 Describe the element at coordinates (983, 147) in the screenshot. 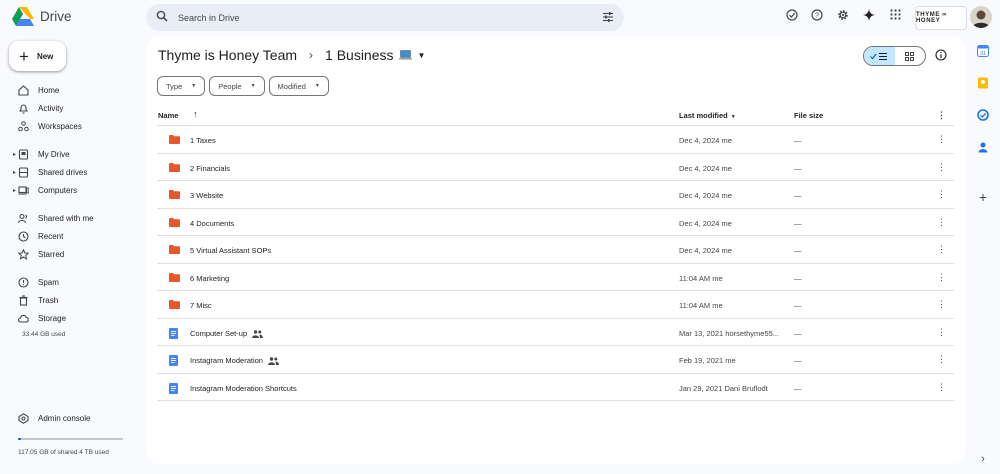

I see `contacts-icon` at that location.